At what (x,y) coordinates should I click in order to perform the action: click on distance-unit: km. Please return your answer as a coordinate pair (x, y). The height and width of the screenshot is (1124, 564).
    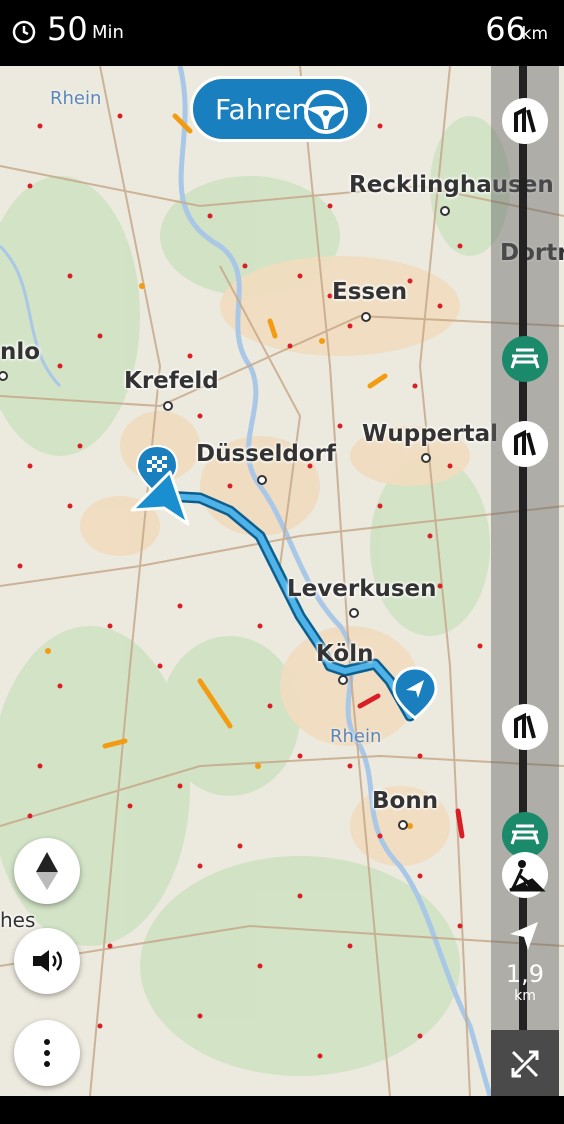
    Looking at the image, I should click on (534, 34).